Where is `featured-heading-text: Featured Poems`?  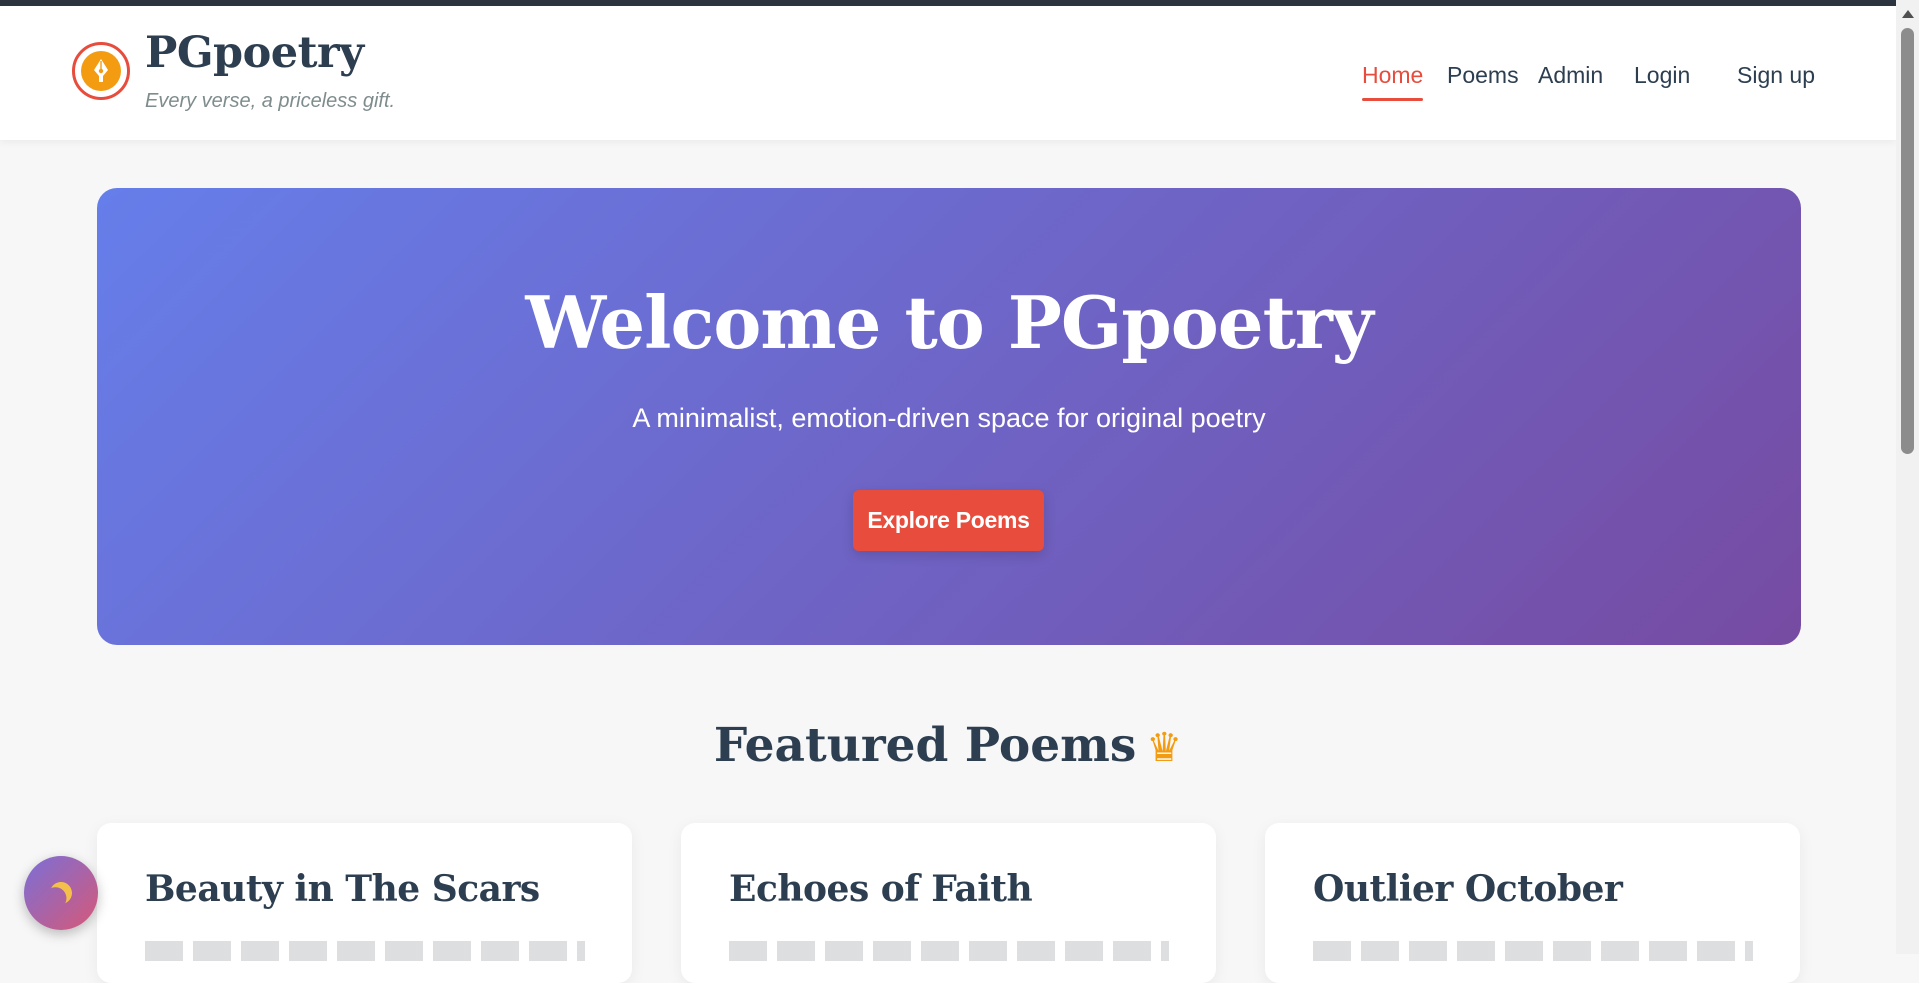
featured-heading-text: Featured Poems is located at coordinates (925, 745).